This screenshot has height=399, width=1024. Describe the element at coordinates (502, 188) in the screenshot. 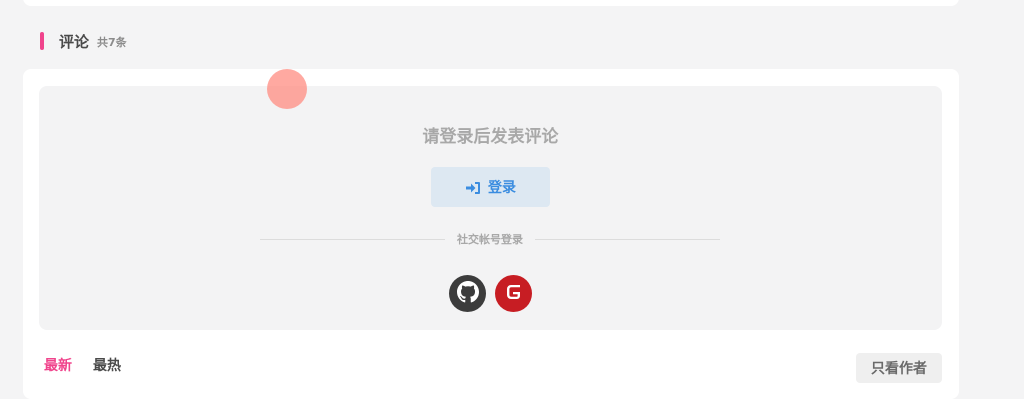

I see `login-button-label: 登录` at that location.